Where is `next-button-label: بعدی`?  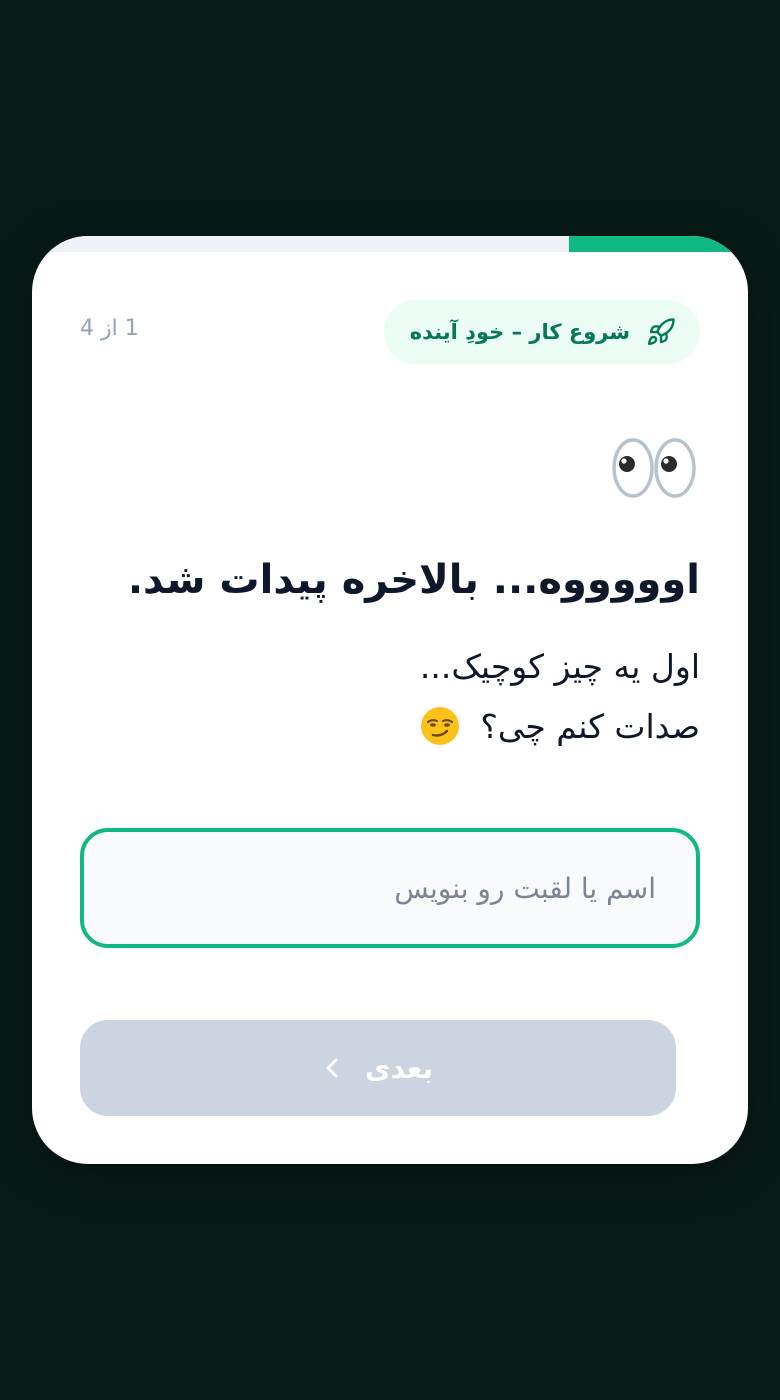
next-button-label: بعدی is located at coordinates (399, 1068).